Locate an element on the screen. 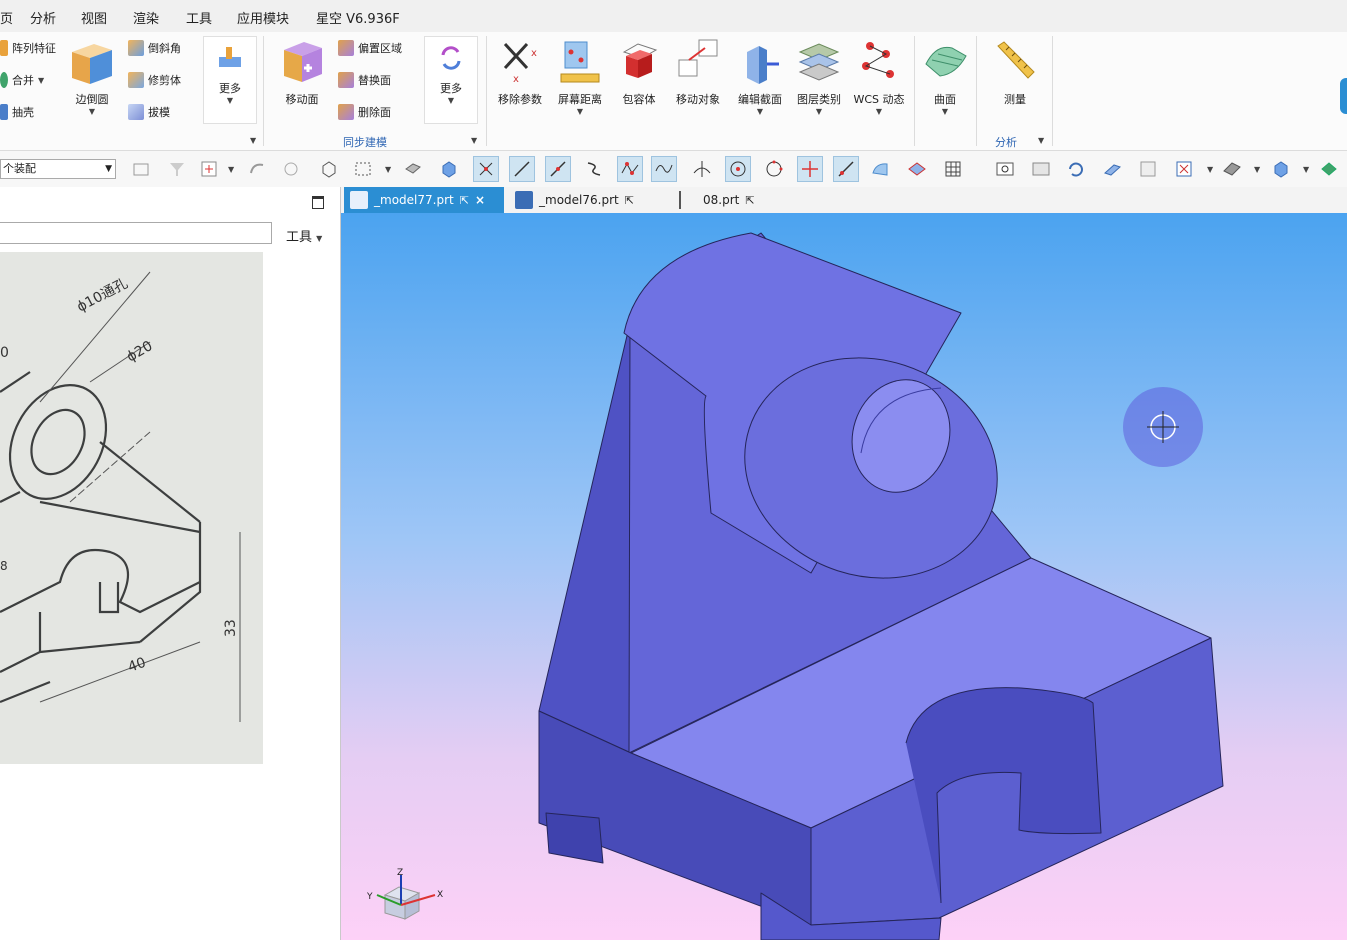 The width and height of the screenshot is (1347, 940). tab-08: 08.prt ⇱ is located at coordinates (723, 200).